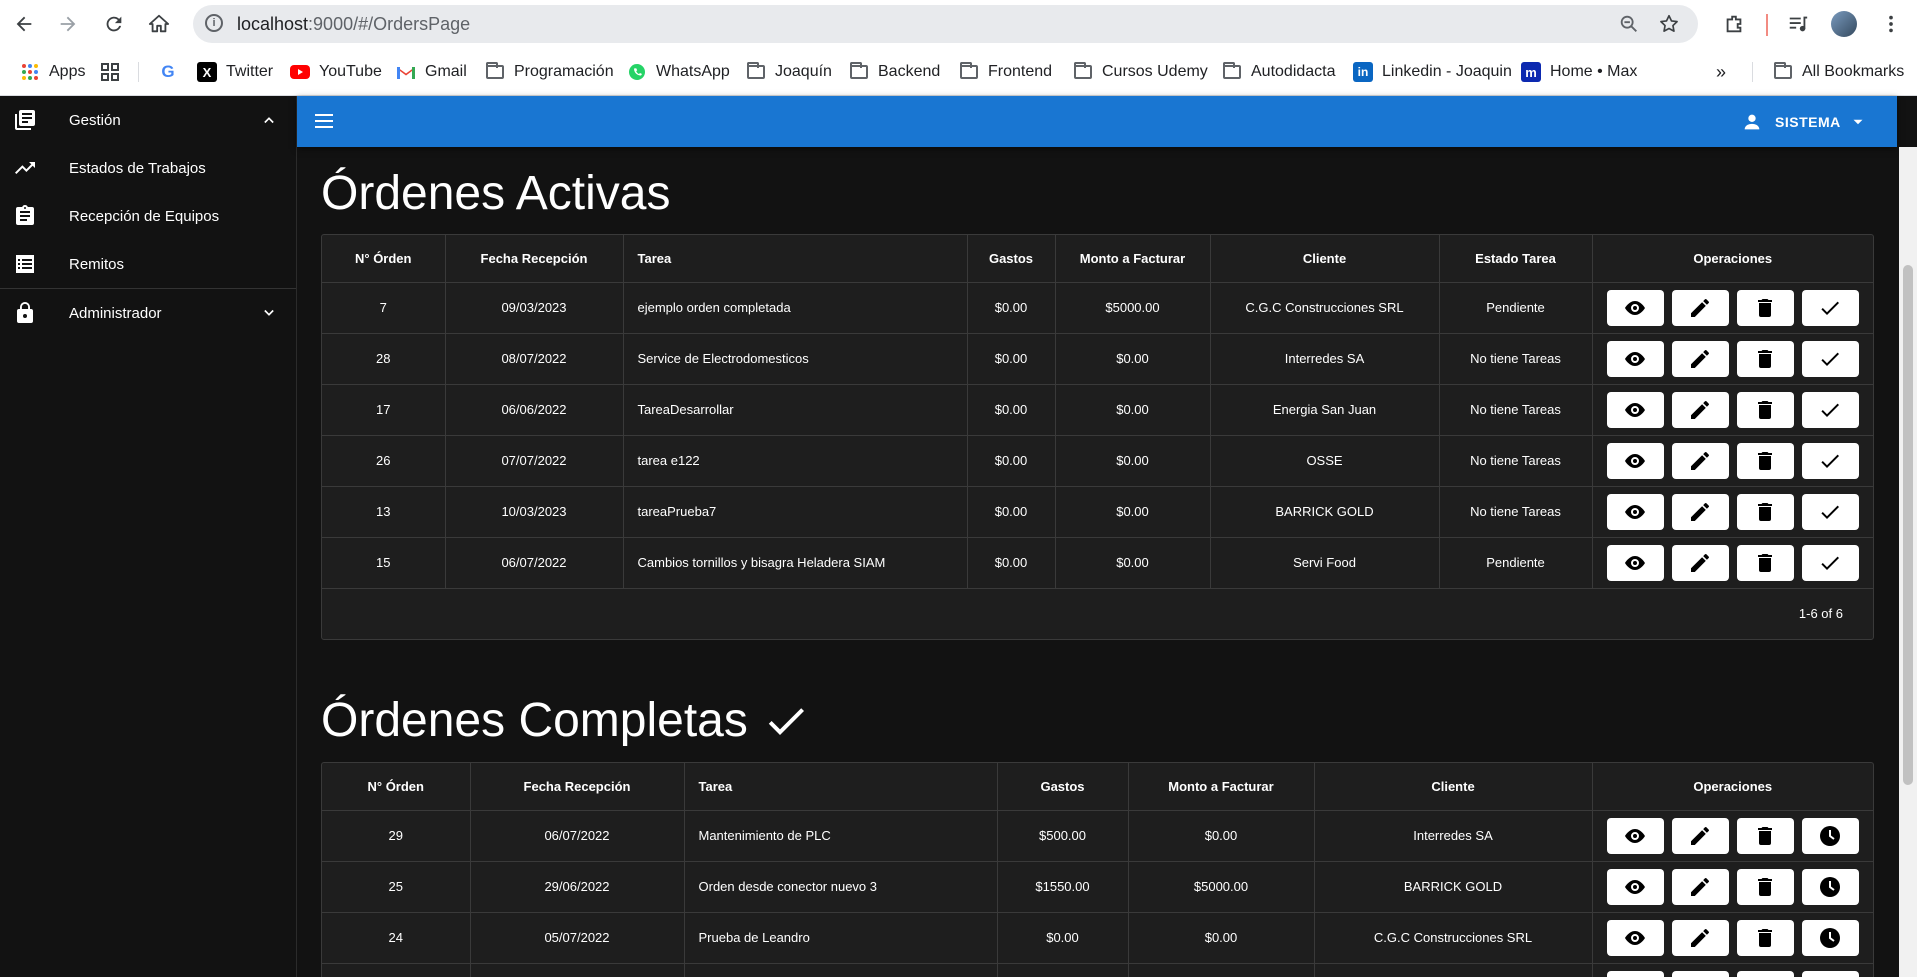 The width and height of the screenshot is (1917, 977). I want to click on table-cell: 10/03/2023, so click(534, 512).